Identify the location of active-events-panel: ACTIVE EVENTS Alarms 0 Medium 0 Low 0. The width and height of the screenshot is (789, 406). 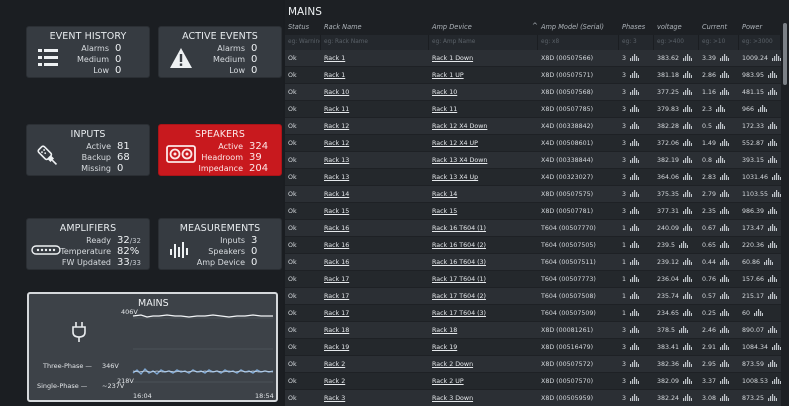
(220, 52).